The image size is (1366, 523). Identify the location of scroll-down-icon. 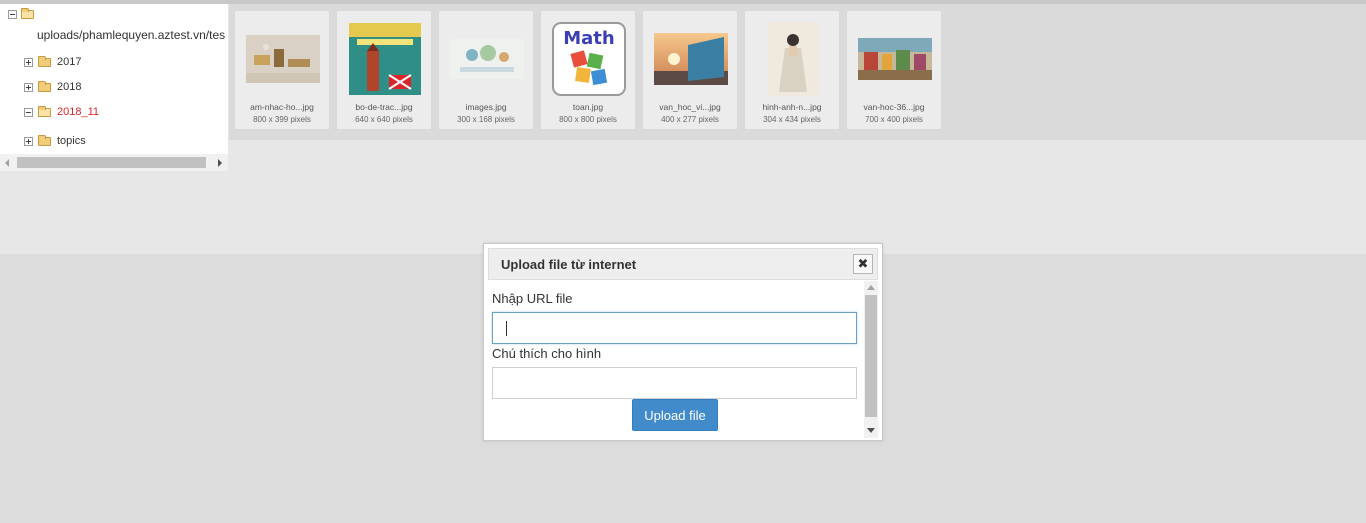
(871, 430).